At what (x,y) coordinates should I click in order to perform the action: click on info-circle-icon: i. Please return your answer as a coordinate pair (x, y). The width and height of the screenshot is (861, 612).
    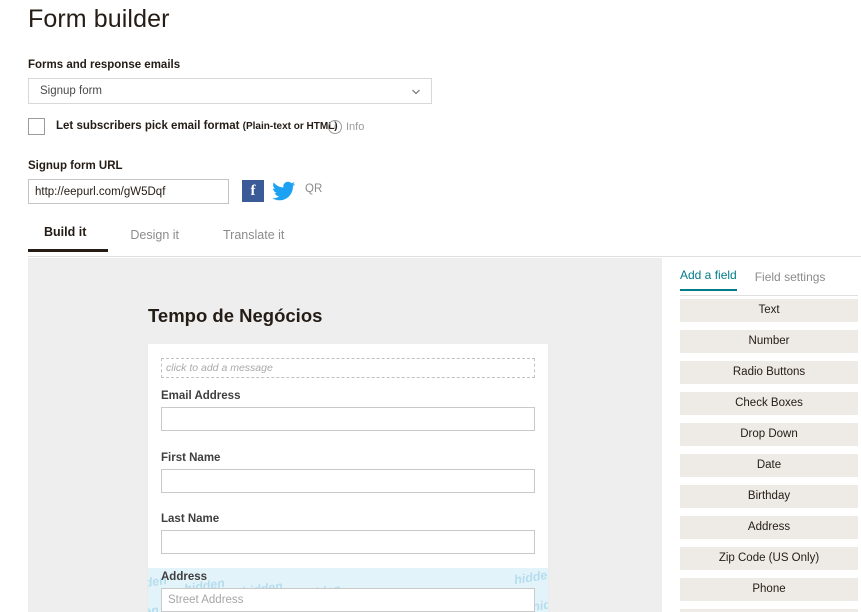
    Looking at the image, I should click on (335, 127).